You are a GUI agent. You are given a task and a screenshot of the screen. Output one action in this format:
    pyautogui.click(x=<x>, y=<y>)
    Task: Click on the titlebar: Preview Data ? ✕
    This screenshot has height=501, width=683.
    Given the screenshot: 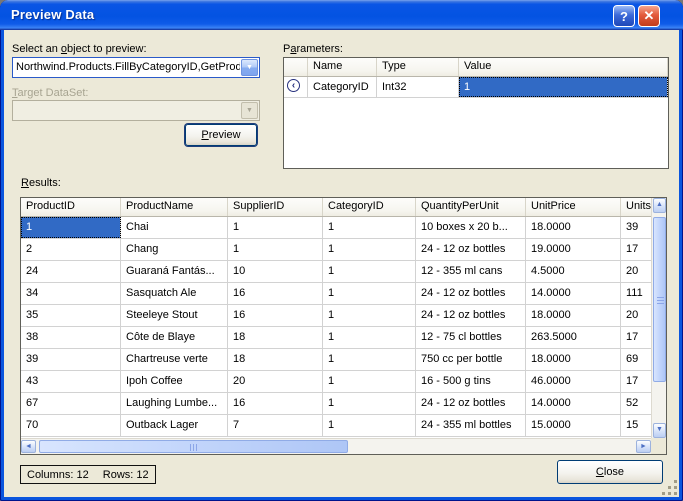 What is the action you would take?
    pyautogui.click(x=341, y=15)
    